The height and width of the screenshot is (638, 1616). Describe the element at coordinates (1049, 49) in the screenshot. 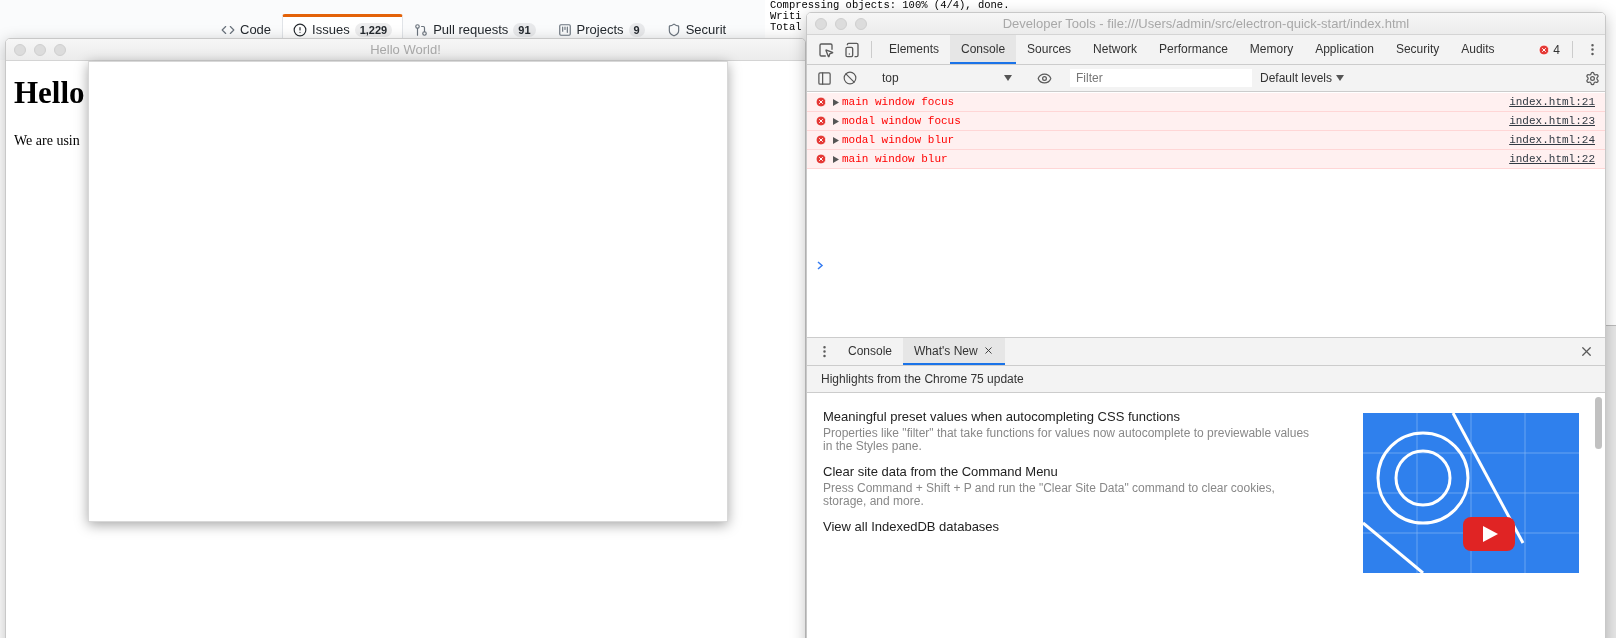

I see `panel-tab: Sources` at that location.